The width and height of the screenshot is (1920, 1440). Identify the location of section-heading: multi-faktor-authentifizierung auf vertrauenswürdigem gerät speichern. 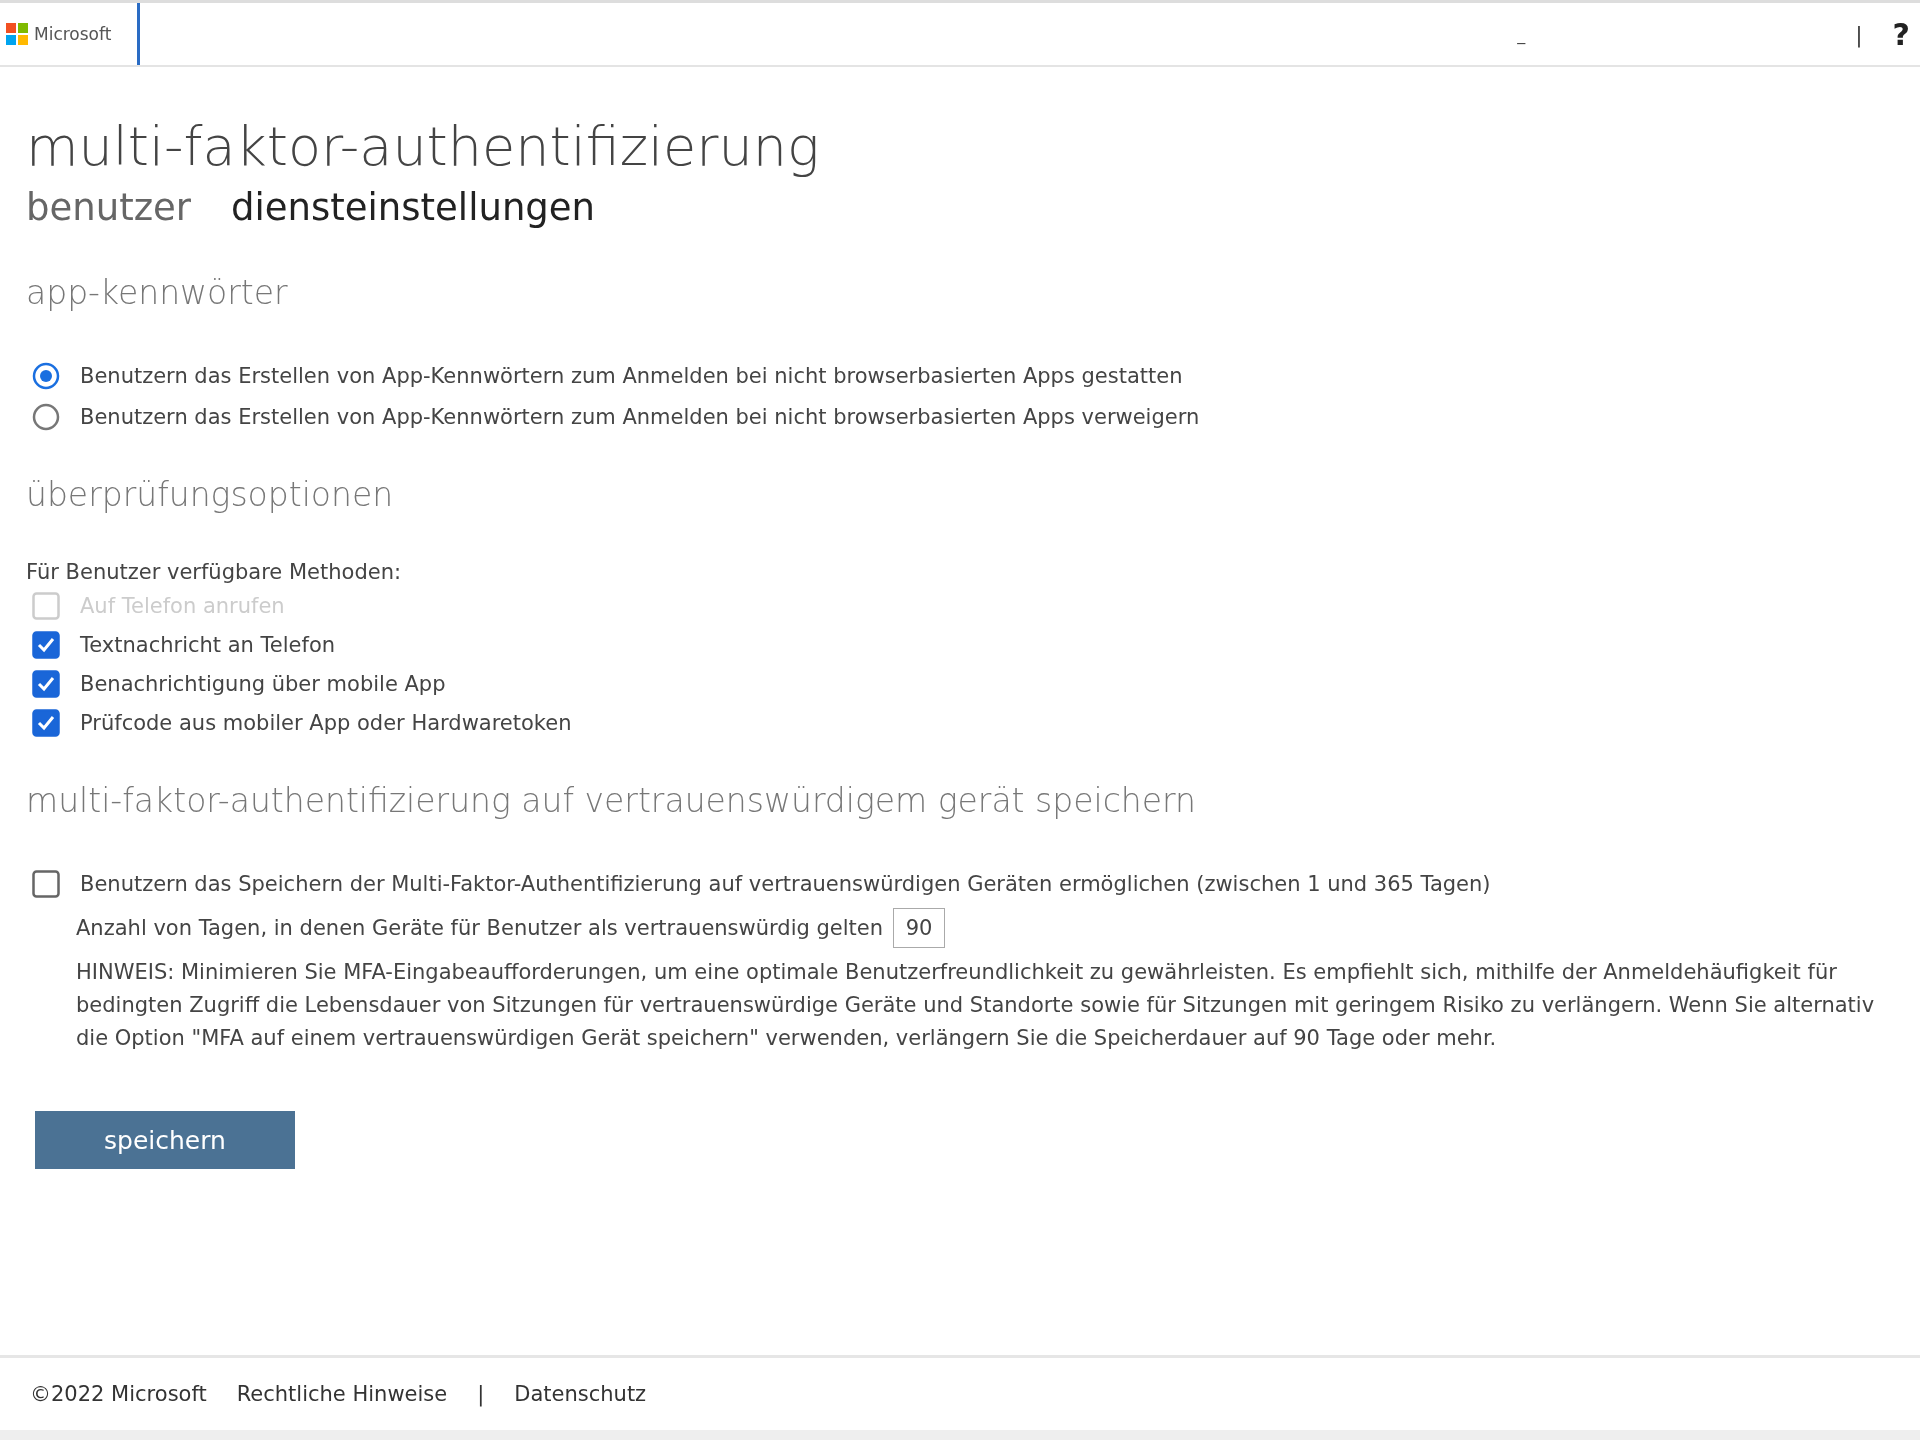
(611, 800).